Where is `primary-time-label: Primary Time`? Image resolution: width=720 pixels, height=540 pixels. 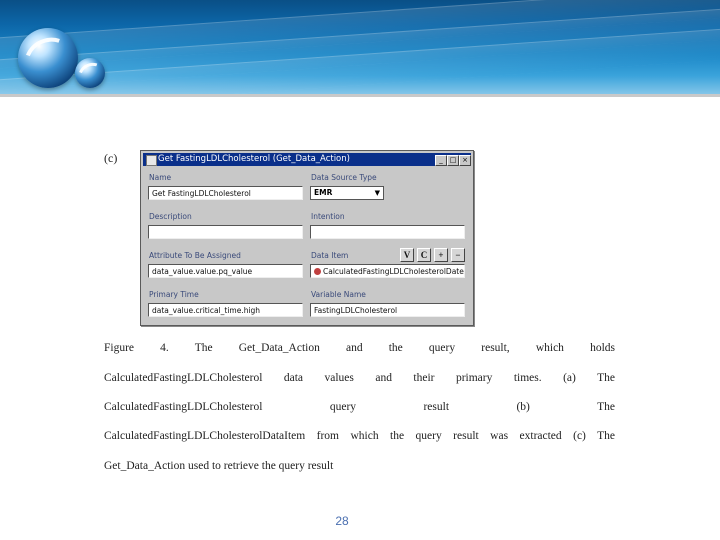
primary-time-label: Primary Time is located at coordinates (174, 294).